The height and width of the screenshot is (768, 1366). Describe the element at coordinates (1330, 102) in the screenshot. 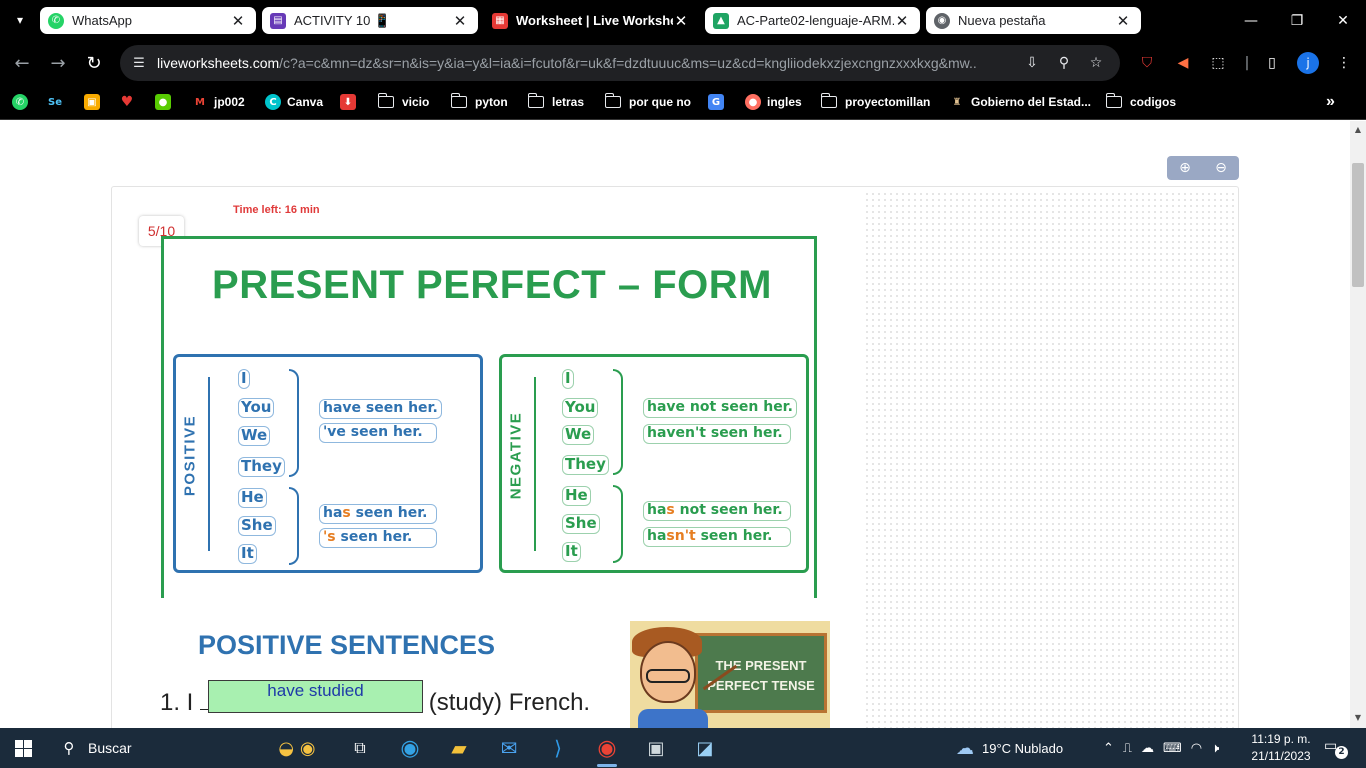

I see `more-bookmarks-chevron-icon: »` at that location.